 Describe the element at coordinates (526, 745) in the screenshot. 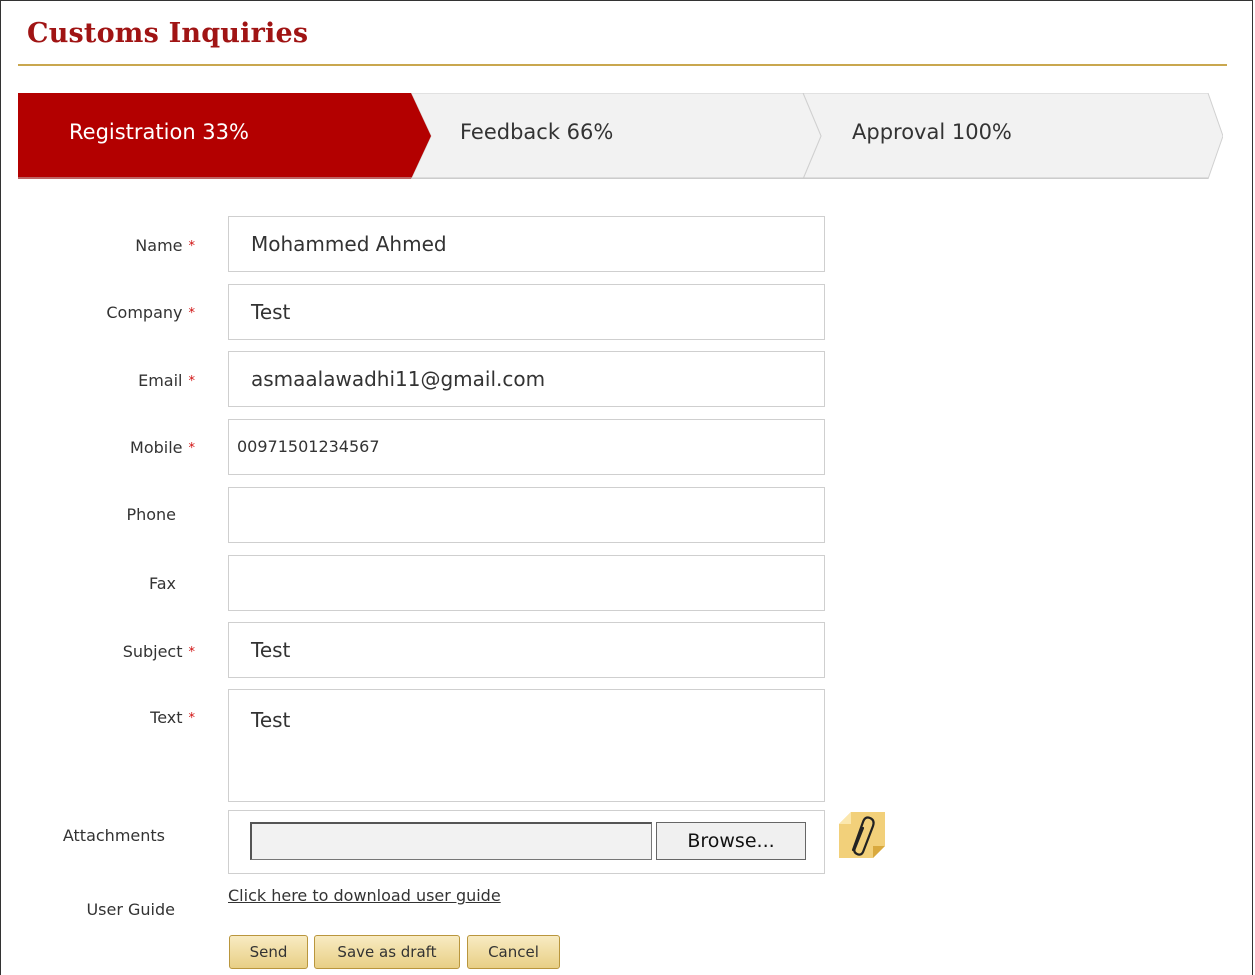

I see `text-field: Test` at that location.